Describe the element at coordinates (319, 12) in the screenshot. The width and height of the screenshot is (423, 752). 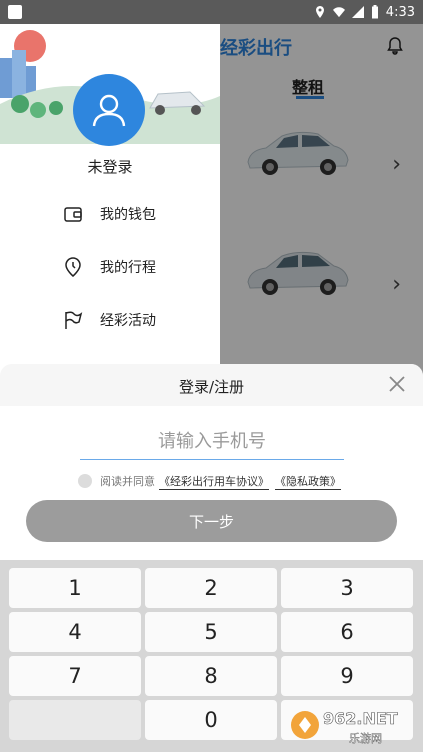
I see `location-icon` at that location.